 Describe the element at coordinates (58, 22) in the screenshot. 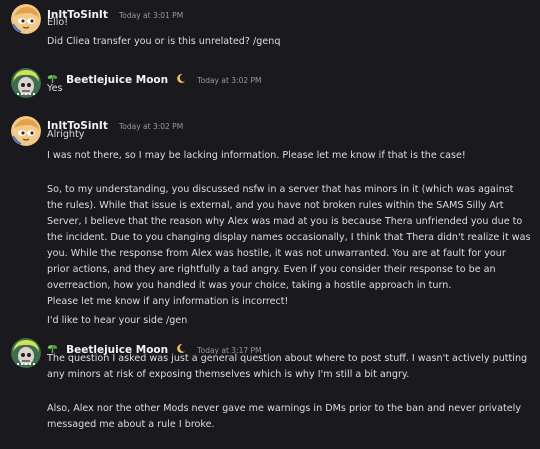

I see `message-text: Ello!` at that location.